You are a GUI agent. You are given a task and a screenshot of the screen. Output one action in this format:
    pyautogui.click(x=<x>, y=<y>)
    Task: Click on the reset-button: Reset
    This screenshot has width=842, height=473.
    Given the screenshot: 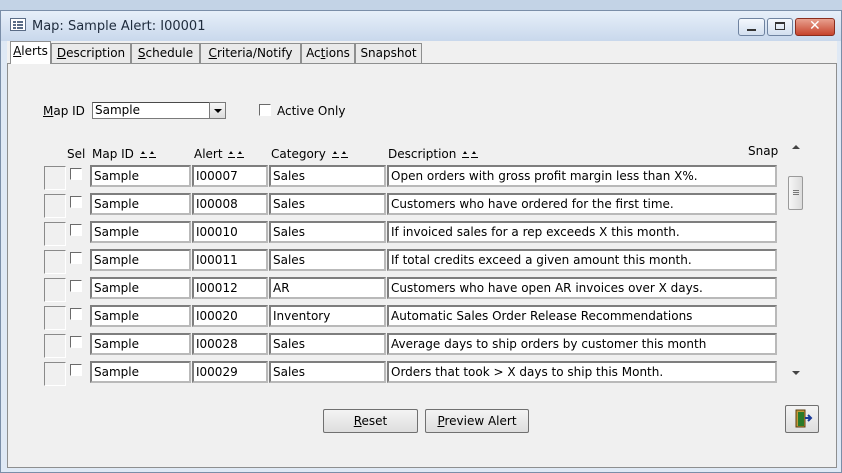 What is the action you would take?
    pyautogui.click(x=370, y=421)
    